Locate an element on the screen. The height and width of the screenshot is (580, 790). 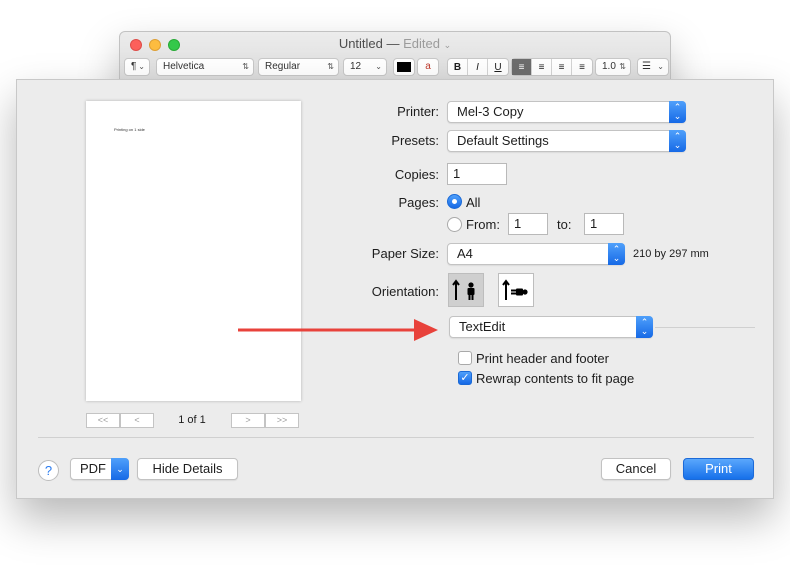
window-title: Untitled — Edited ⌄ is located at coordinates (395, 43).